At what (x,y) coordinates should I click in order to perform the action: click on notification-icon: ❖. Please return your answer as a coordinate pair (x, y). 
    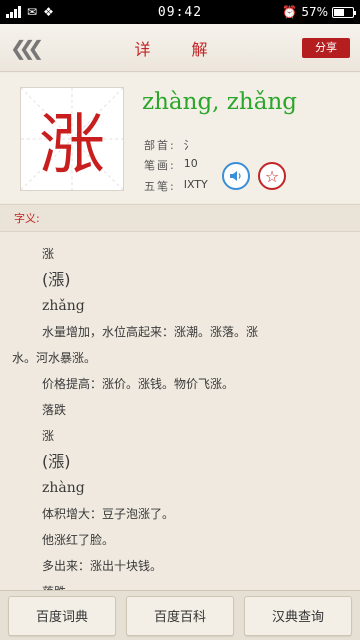
    Looking at the image, I should click on (48, 12).